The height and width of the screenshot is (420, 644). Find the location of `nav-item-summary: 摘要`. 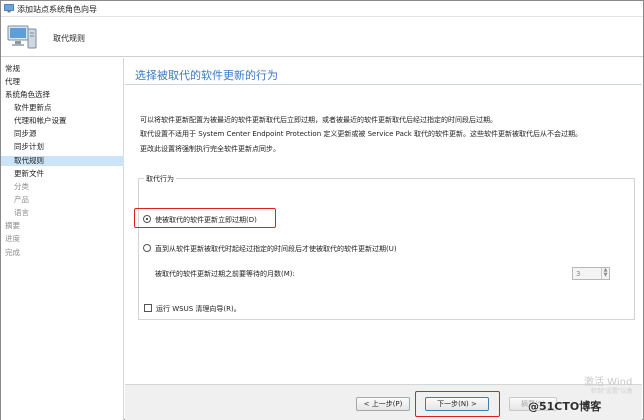

nav-item-summary: 摘要 is located at coordinates (62, 226).